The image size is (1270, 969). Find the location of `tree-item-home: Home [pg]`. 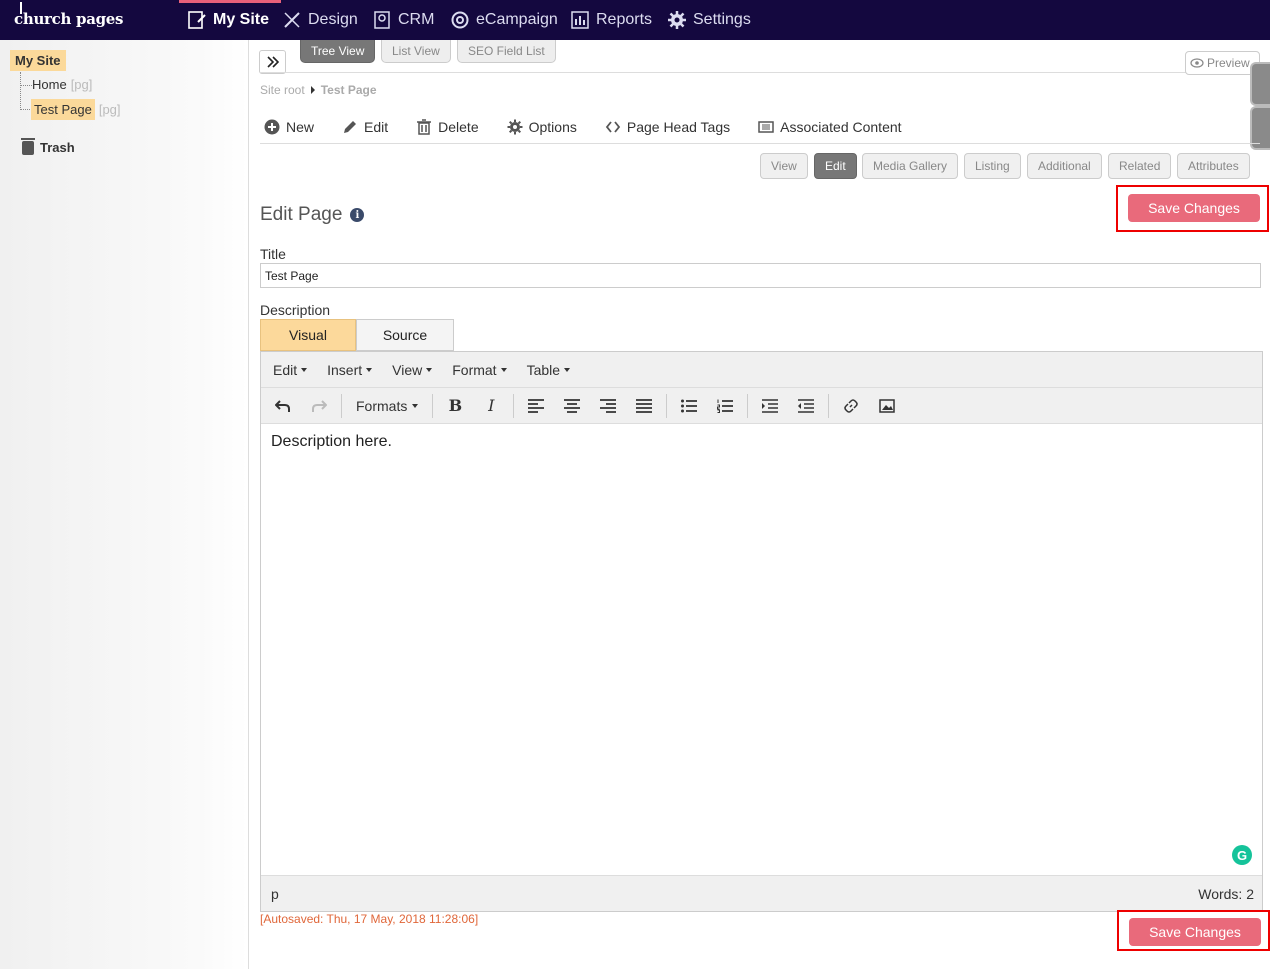

tree-item-home: Home [pg] is located at coordinates (62, 84).